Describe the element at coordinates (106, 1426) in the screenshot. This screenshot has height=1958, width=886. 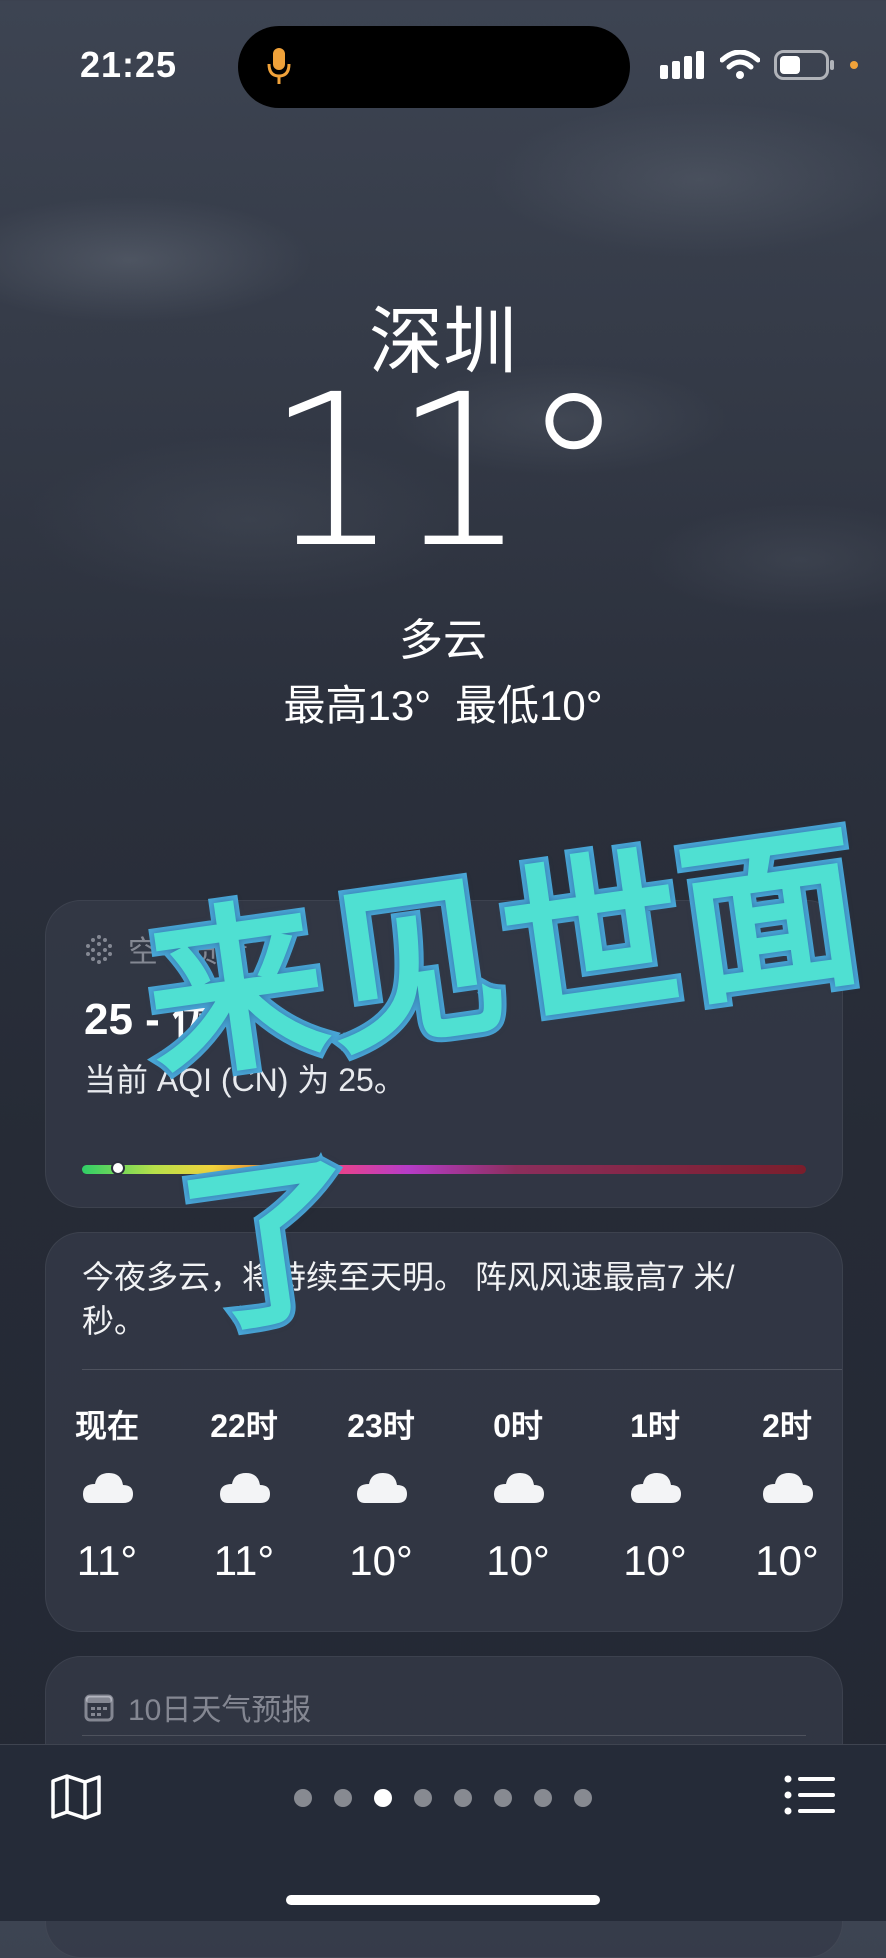
I see `hour-label: 现在` at that location.